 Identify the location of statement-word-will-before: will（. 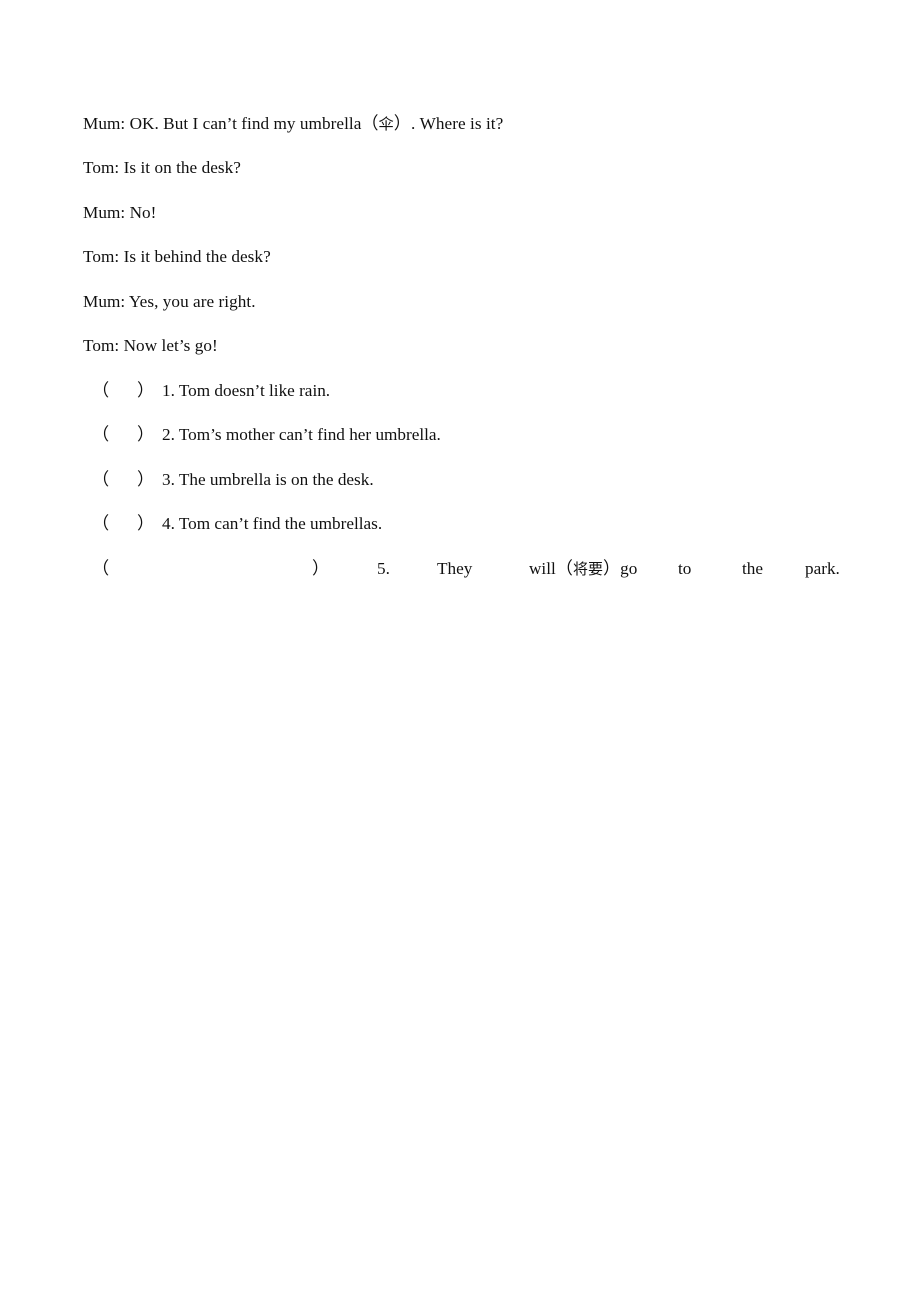
(551, 568).